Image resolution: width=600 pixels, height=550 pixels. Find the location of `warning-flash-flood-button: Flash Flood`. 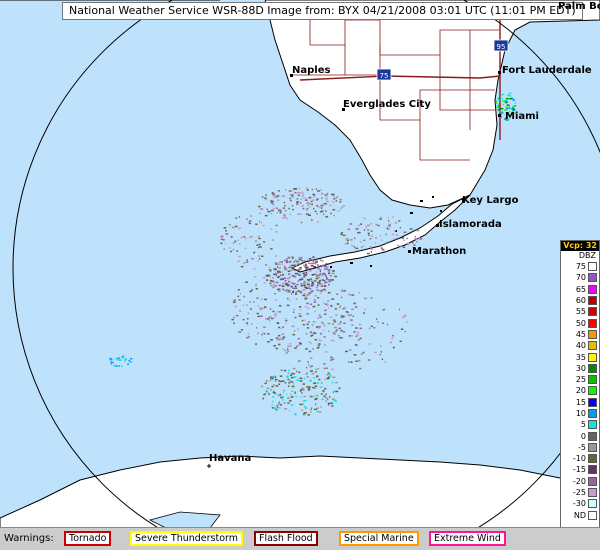

warning-flash-flood-button: Flash Flood is located at coordinates (286, 538).